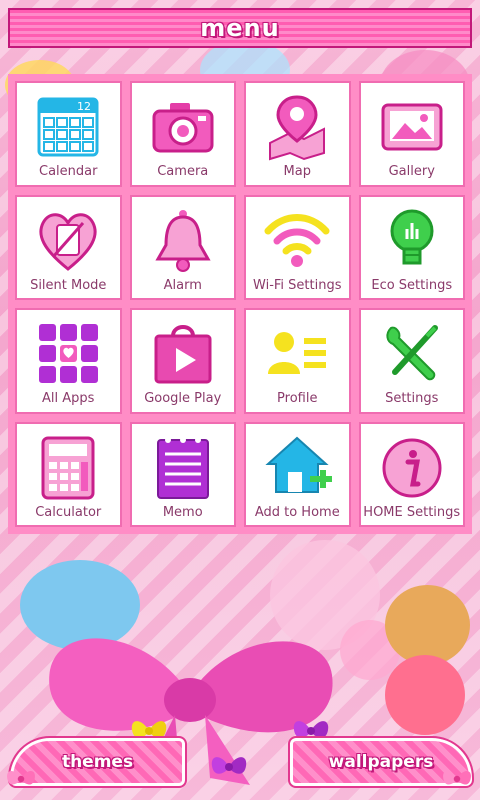  What do you see at coordinates (412, 236) in the screenshot?
I see `bulb-icon` at bounding box center [412, 236].